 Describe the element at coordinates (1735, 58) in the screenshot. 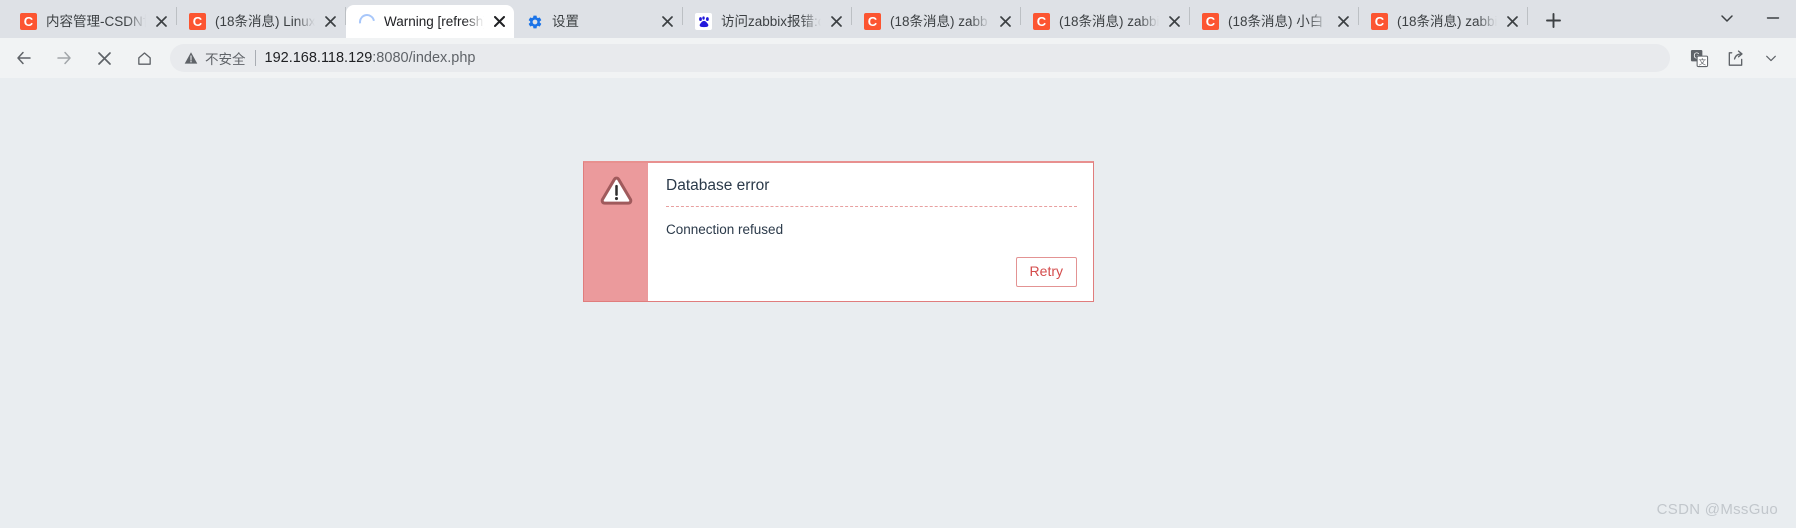

I see `share-icon` at that location.